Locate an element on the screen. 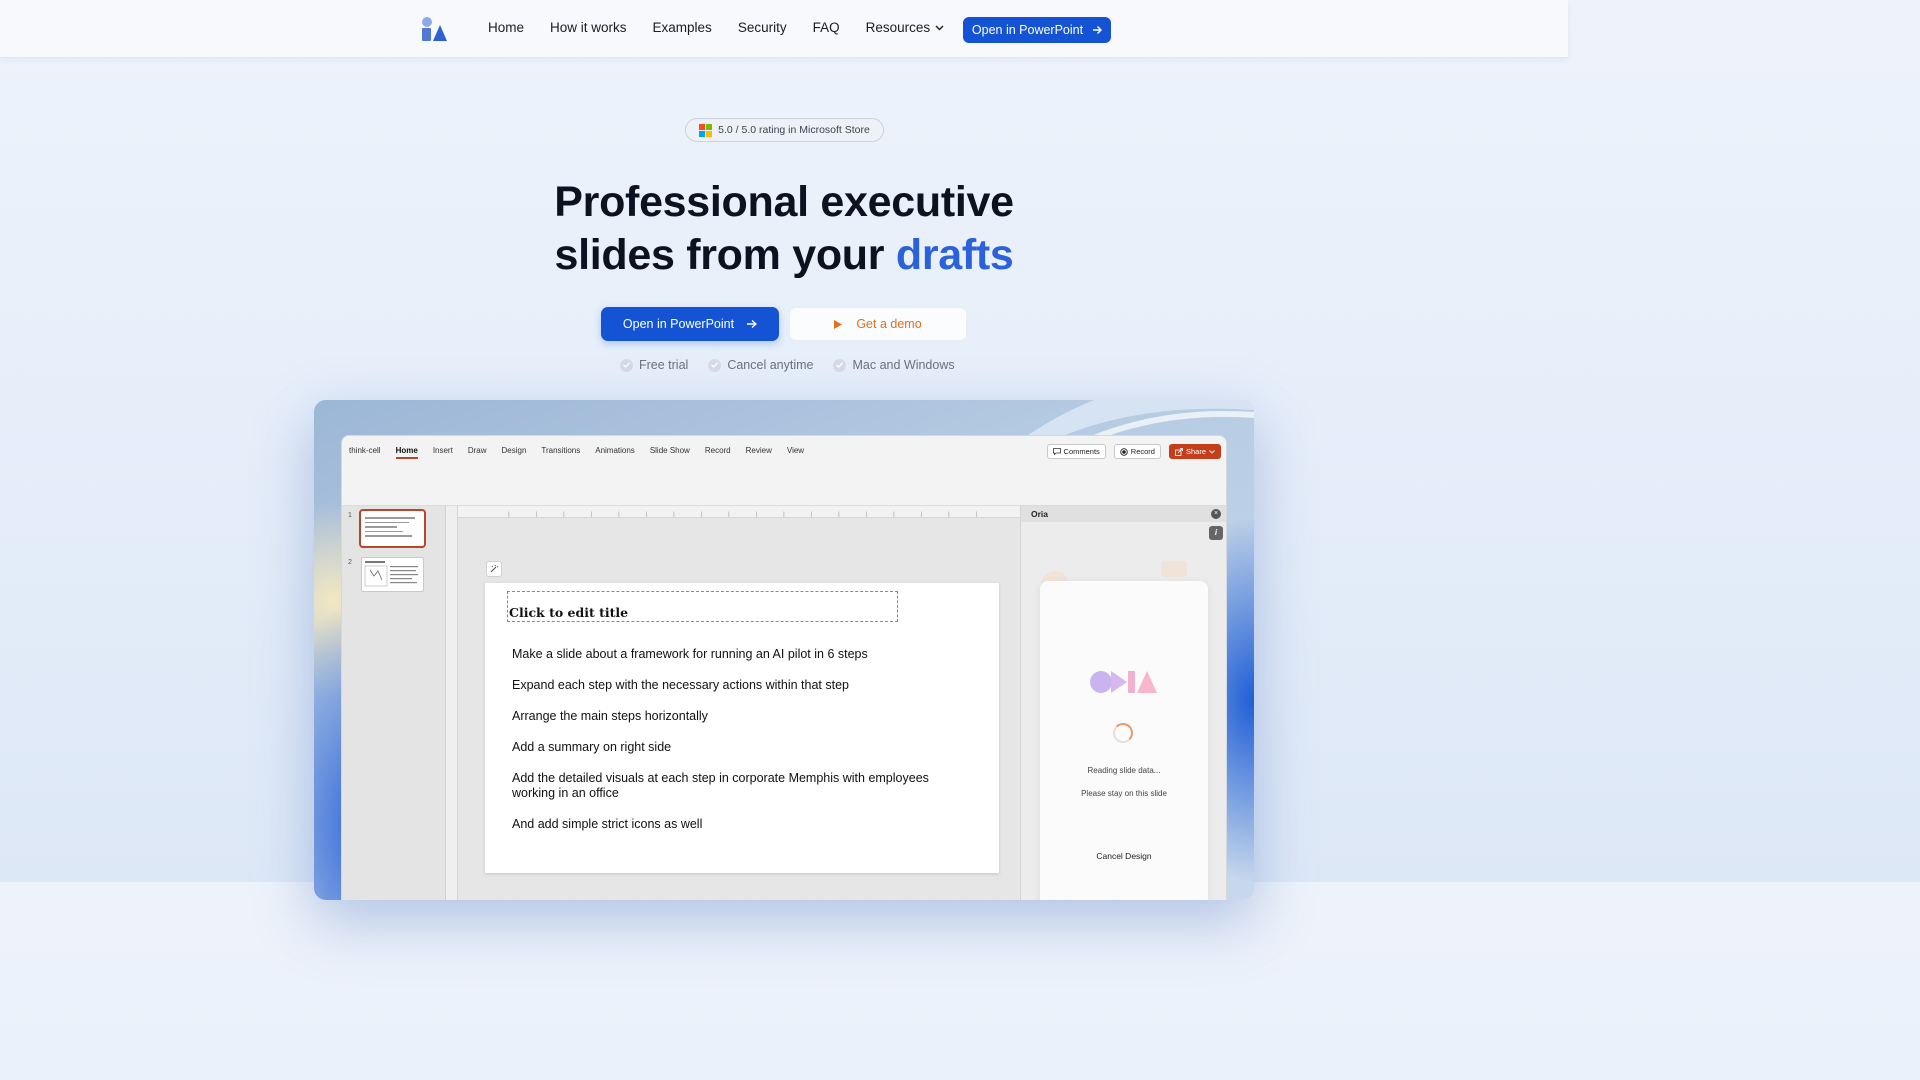 The width and height of the screenshot is (1920, 1080). microsoft-logo-icon is located at coordinates (706, 130).